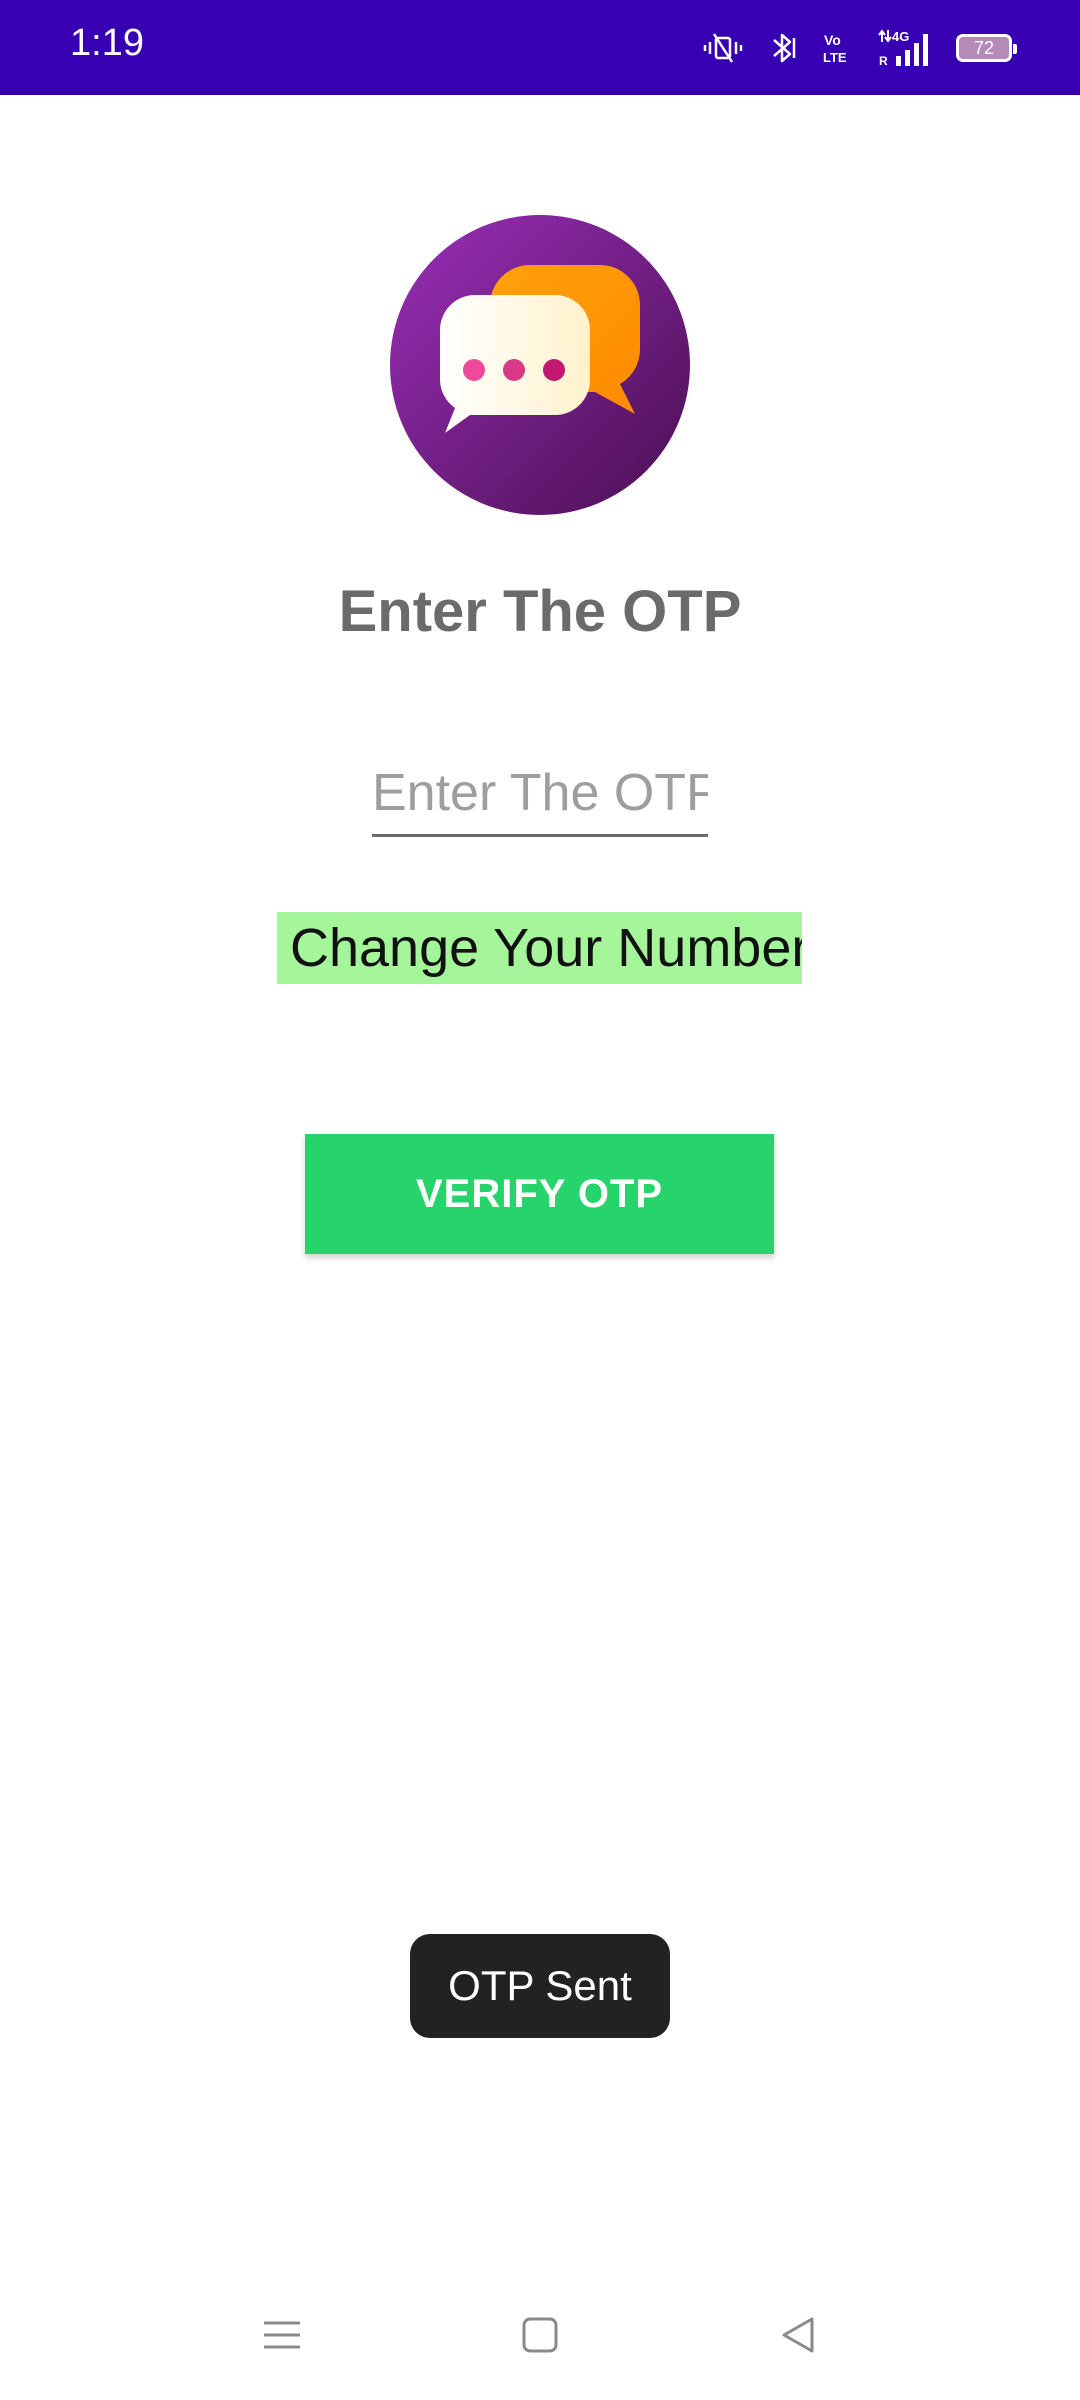 The width and height of the screenshot is (1080, 2400). I want to click on system-nav-bar, so click(540, 2335).